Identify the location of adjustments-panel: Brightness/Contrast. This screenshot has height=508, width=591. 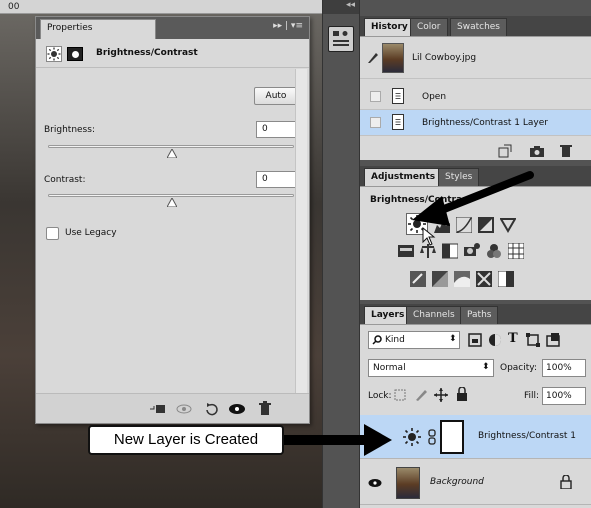
(475, 243).